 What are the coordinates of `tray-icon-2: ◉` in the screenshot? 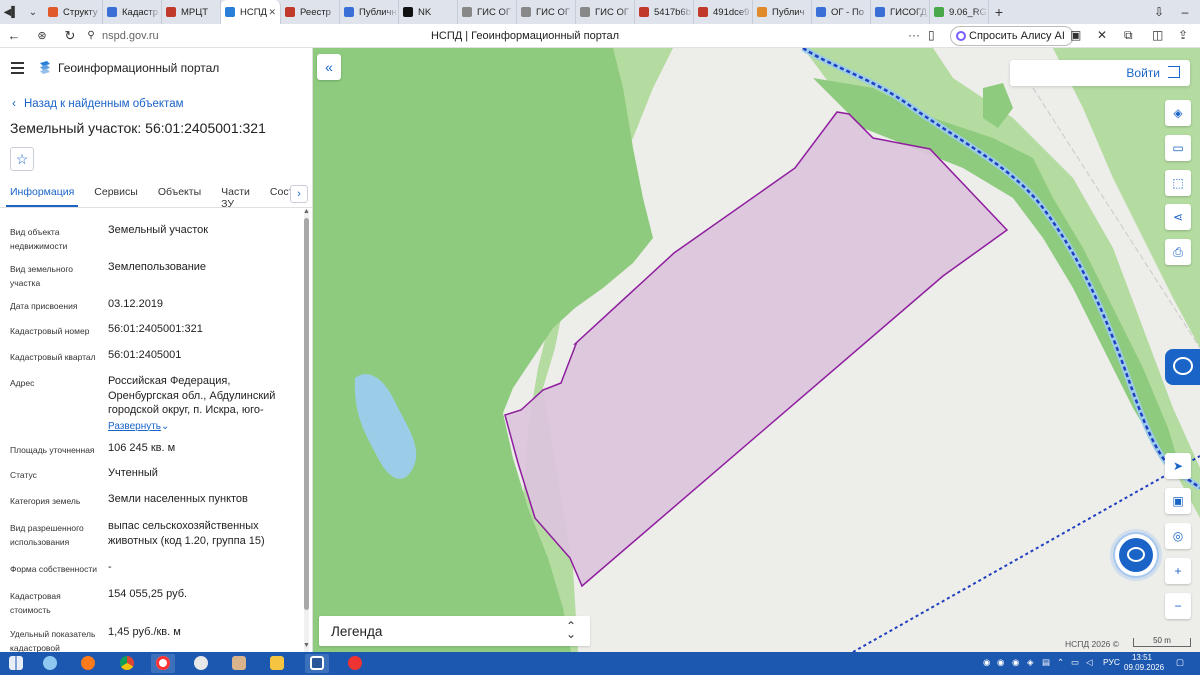 It's located at (1000, 662).